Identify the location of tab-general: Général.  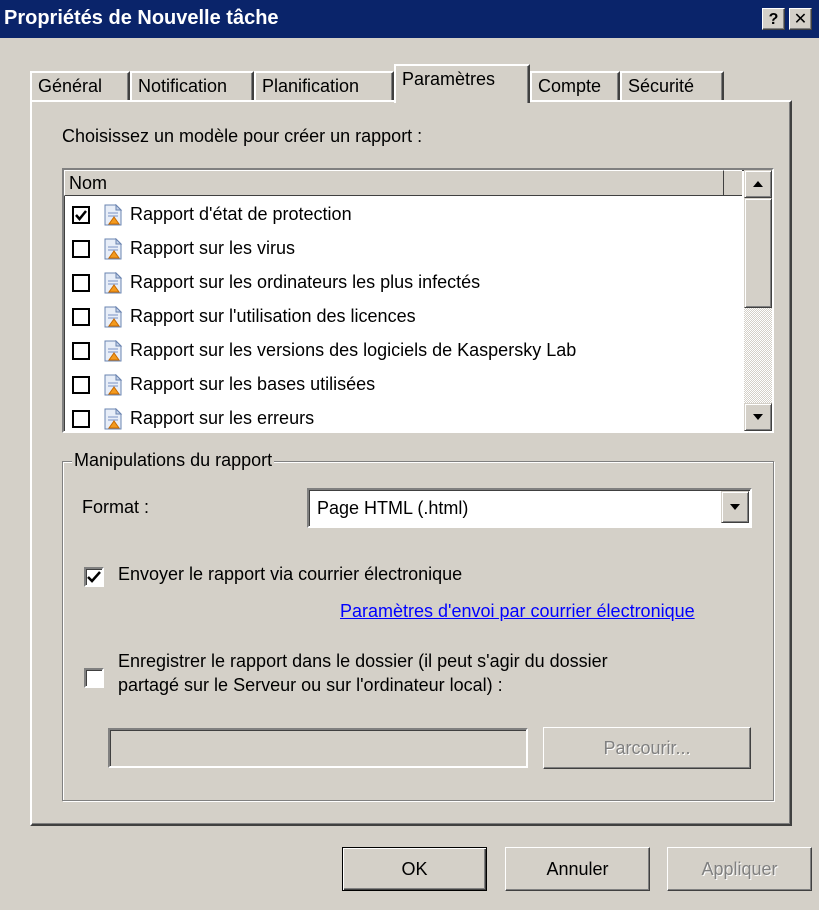
(80, 86).